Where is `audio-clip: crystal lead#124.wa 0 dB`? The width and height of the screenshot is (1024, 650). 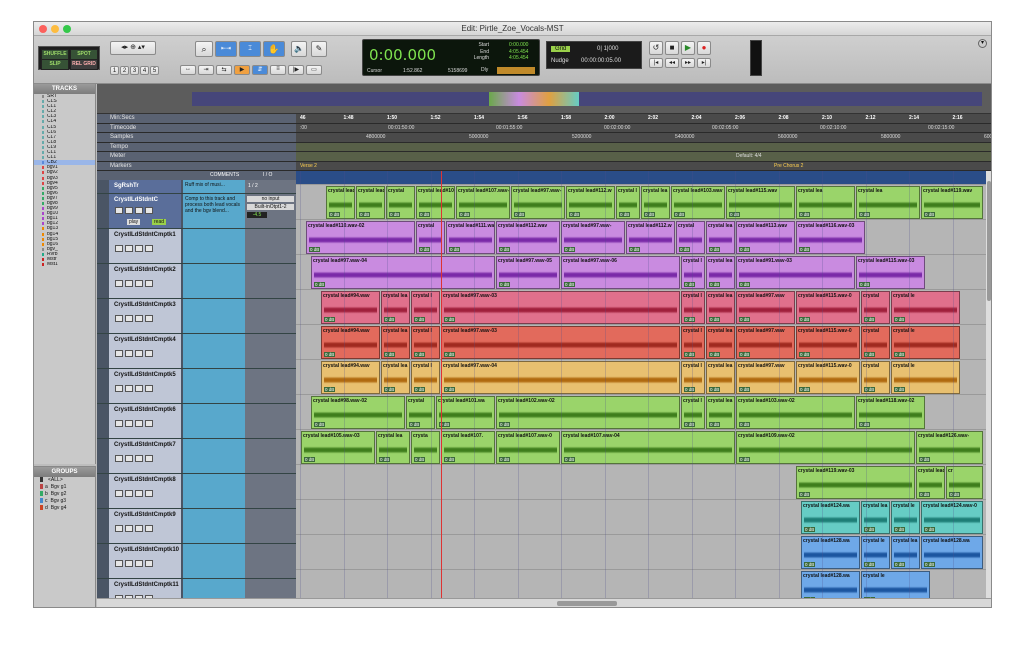 audio-clip: crystal lead#124.wa 0 dB is located at coordinates (830, 517).